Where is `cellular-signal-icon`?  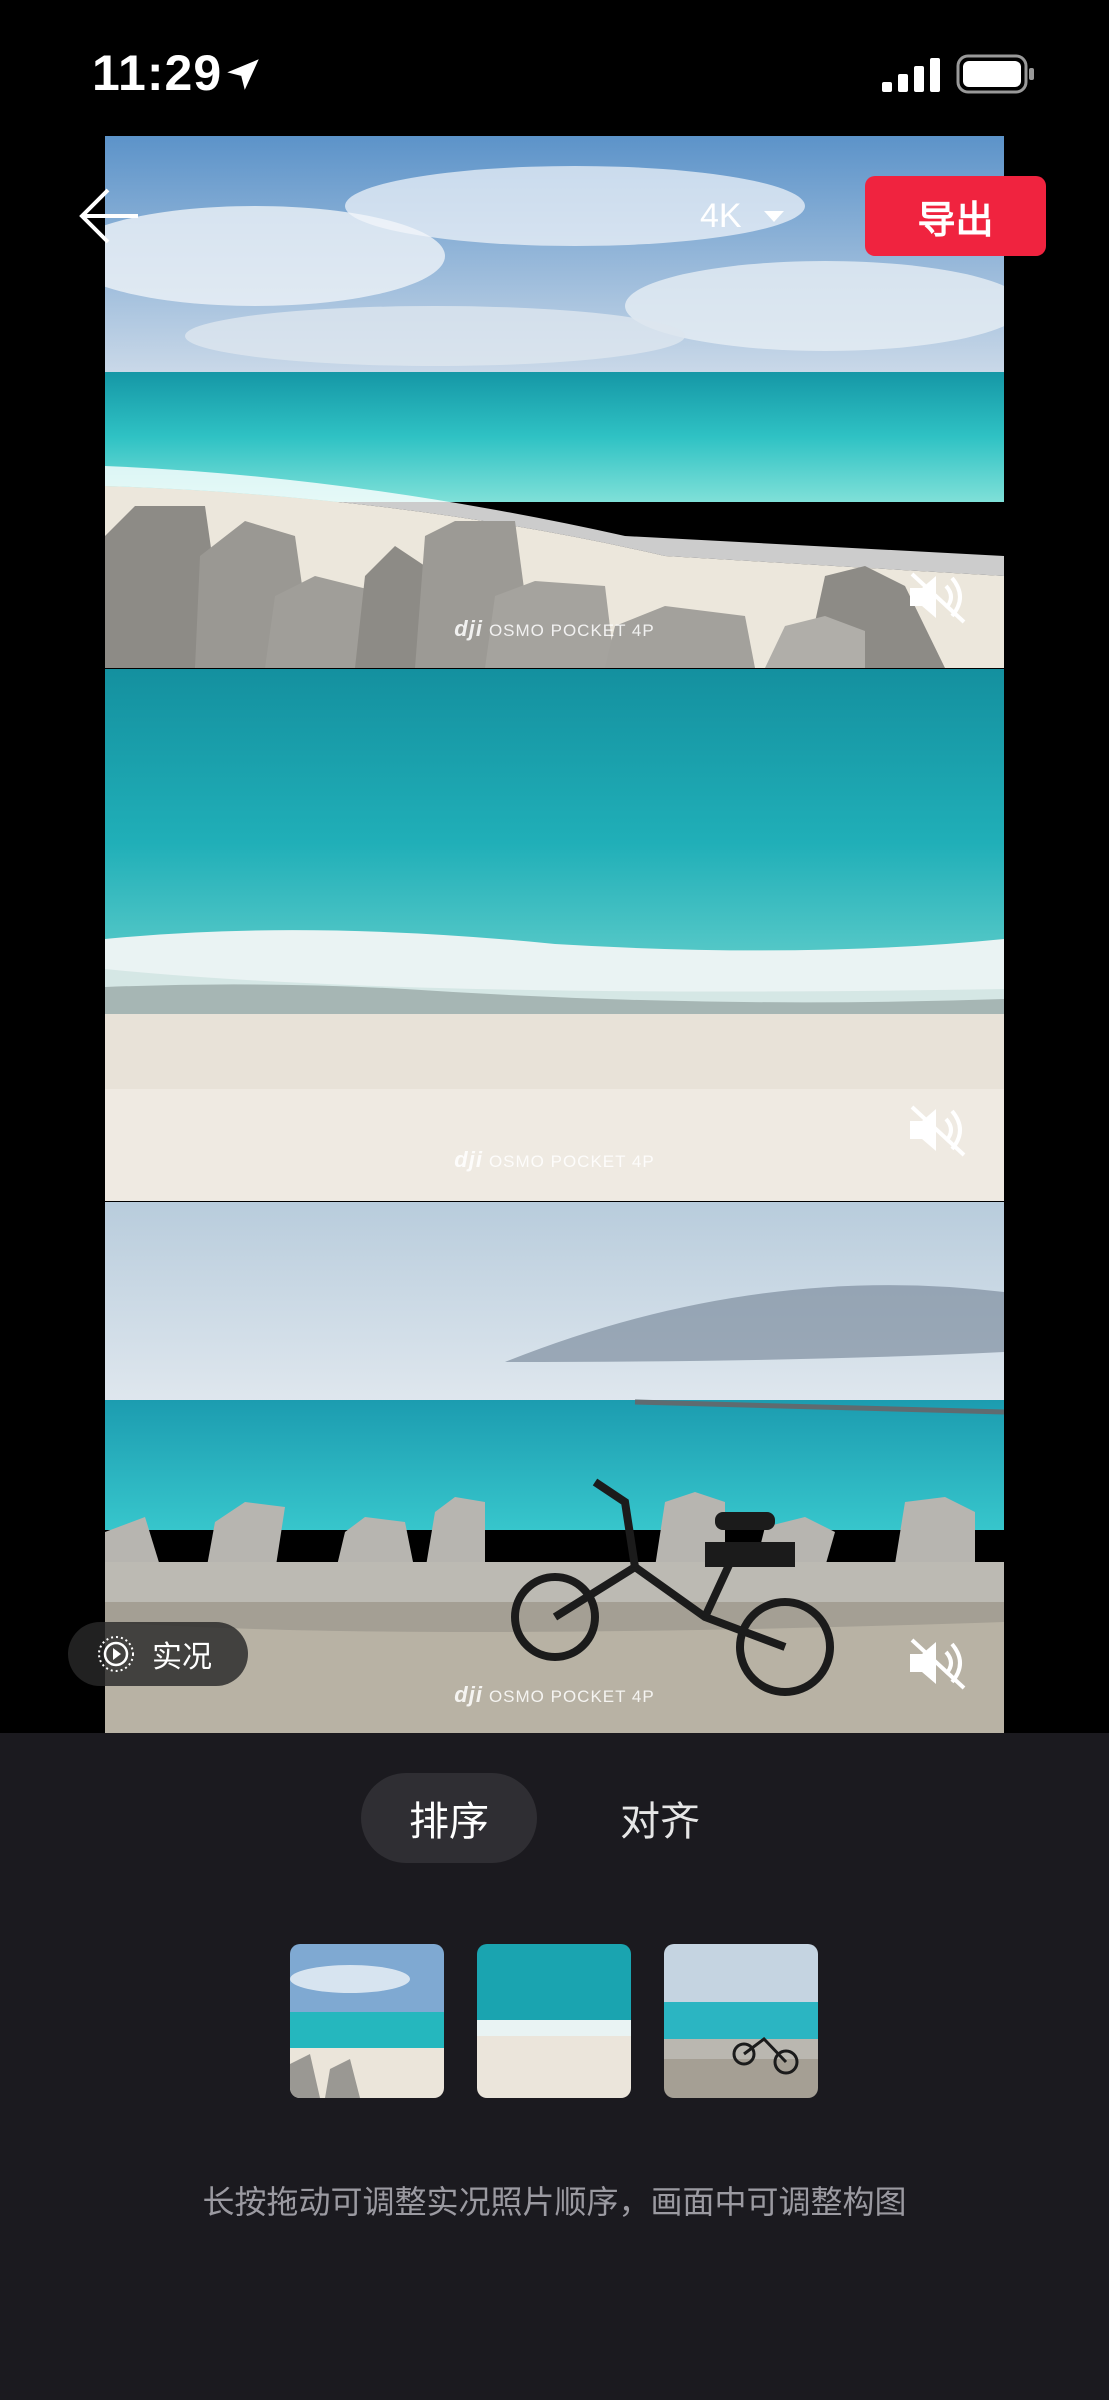
cellular-signal-icon is located at coordinates (911, 75).